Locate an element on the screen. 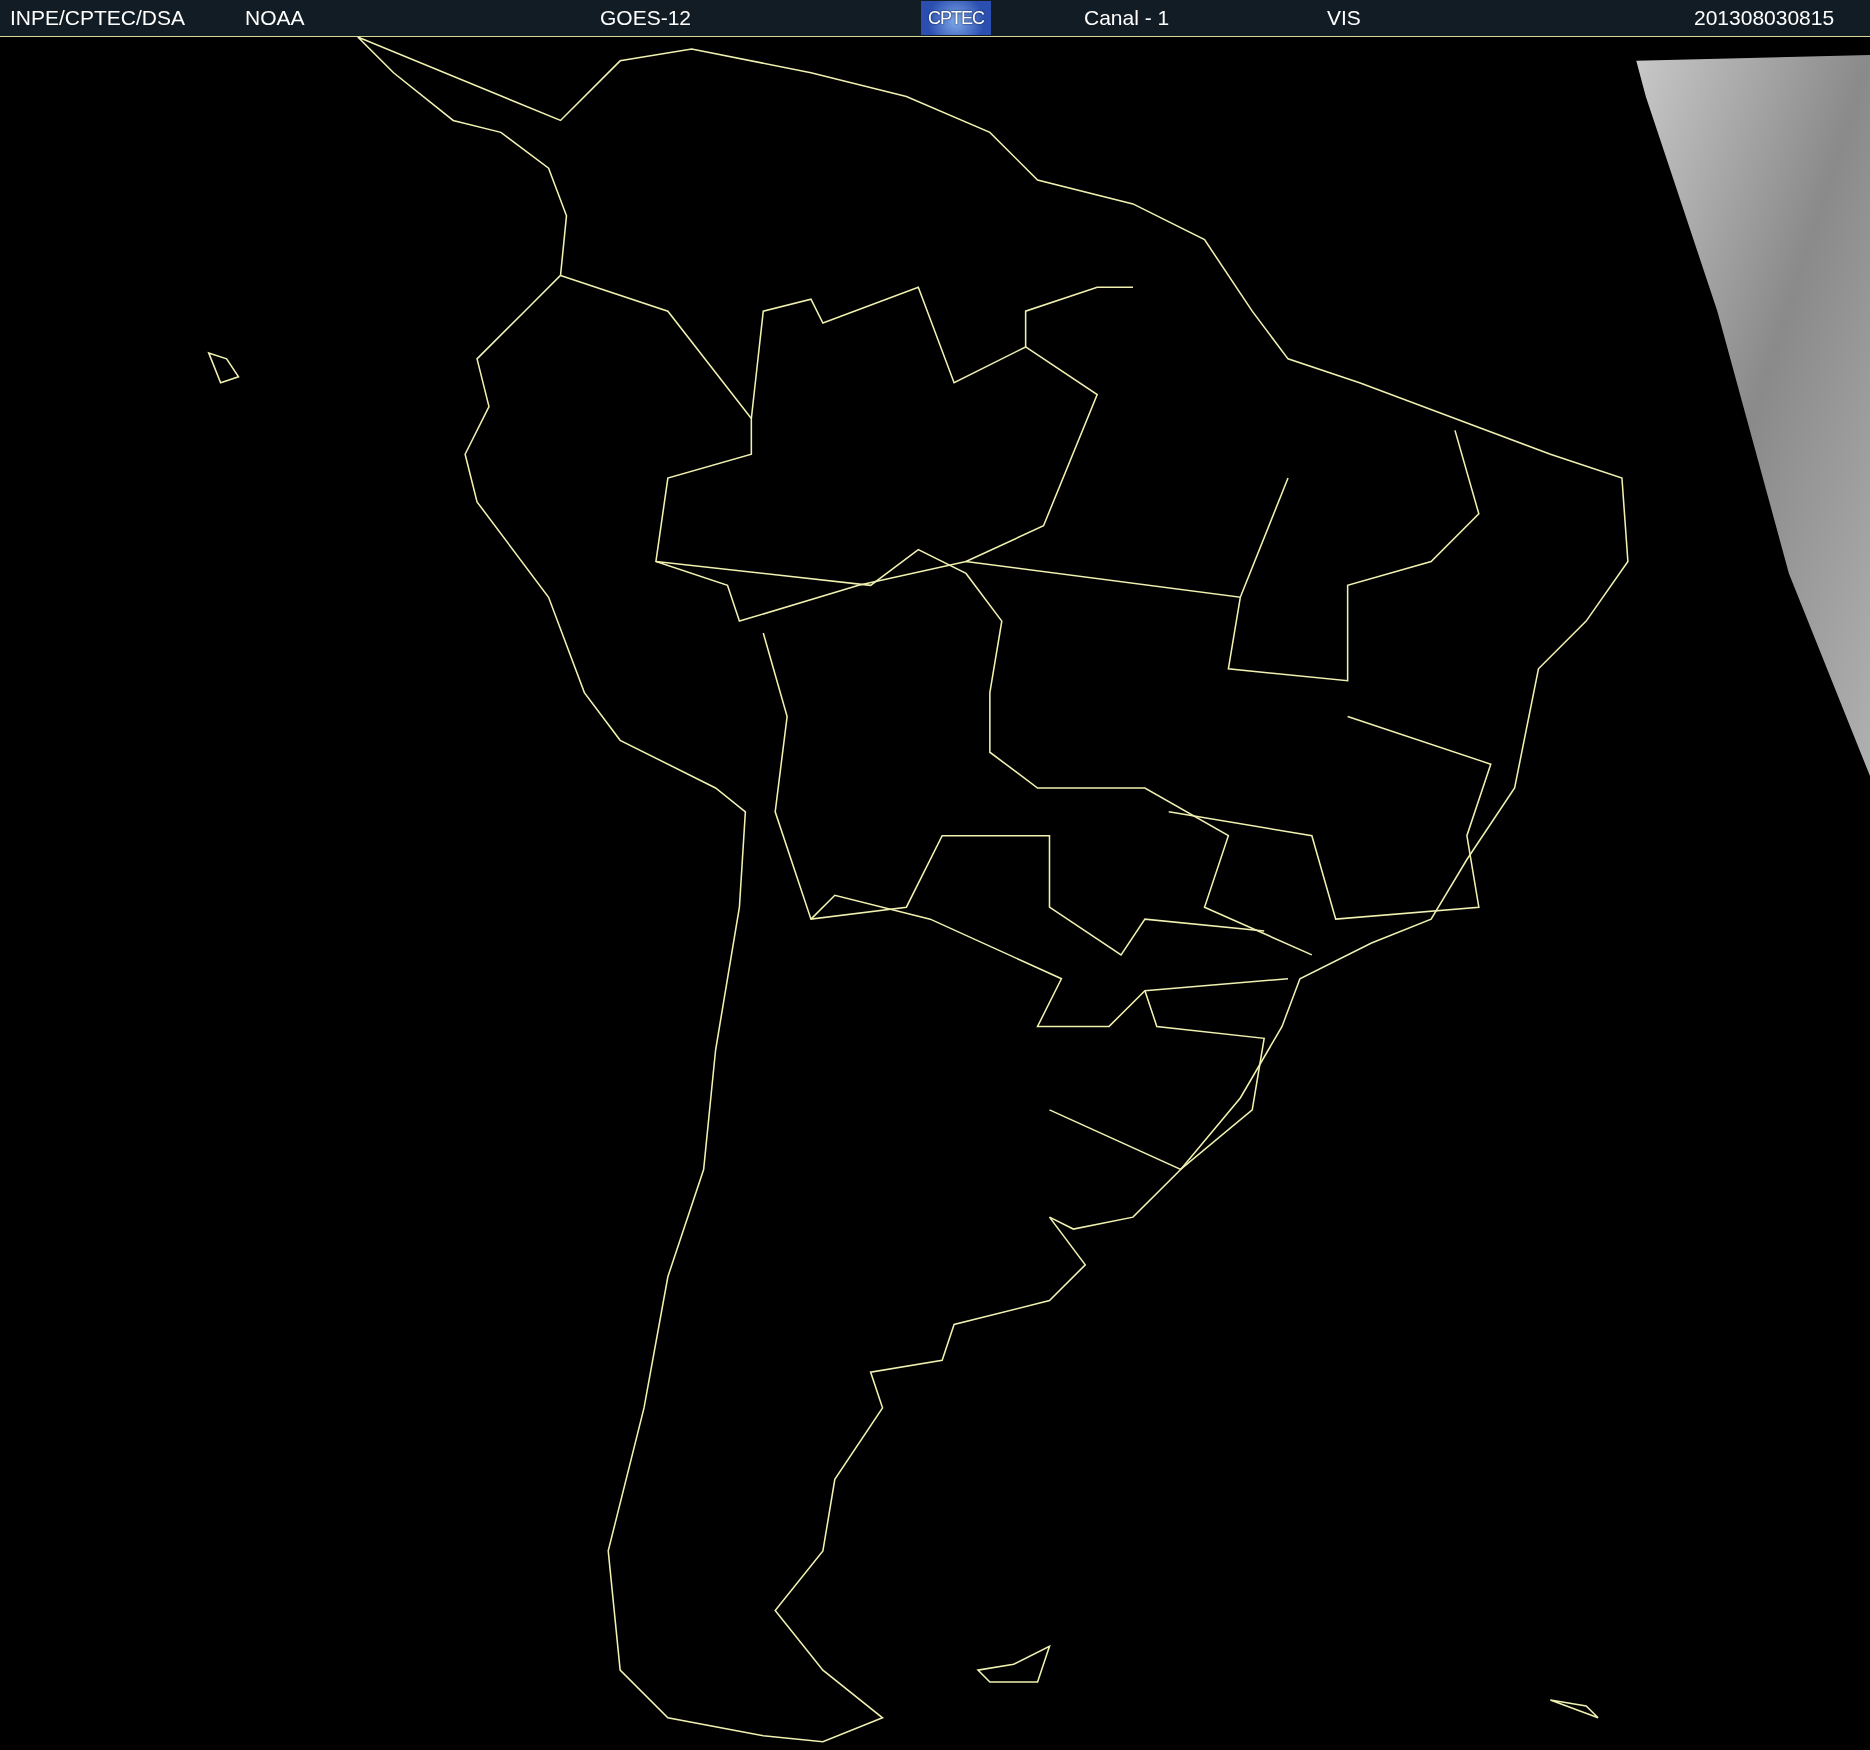  cptec-logo: CPTEC is located at coordinates (956, 18).